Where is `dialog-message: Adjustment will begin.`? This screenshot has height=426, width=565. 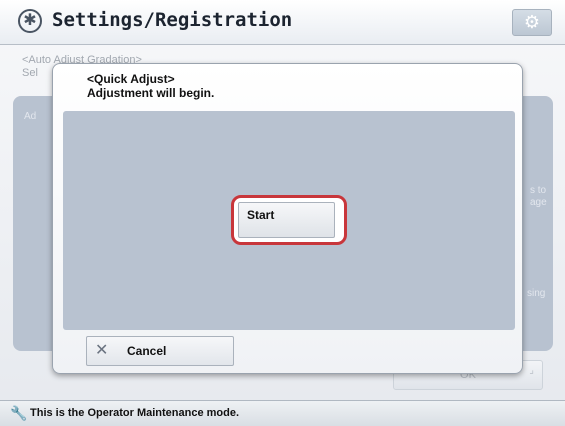 dialog-message: Adjustment will begin. is located at coordinates (151, 93).